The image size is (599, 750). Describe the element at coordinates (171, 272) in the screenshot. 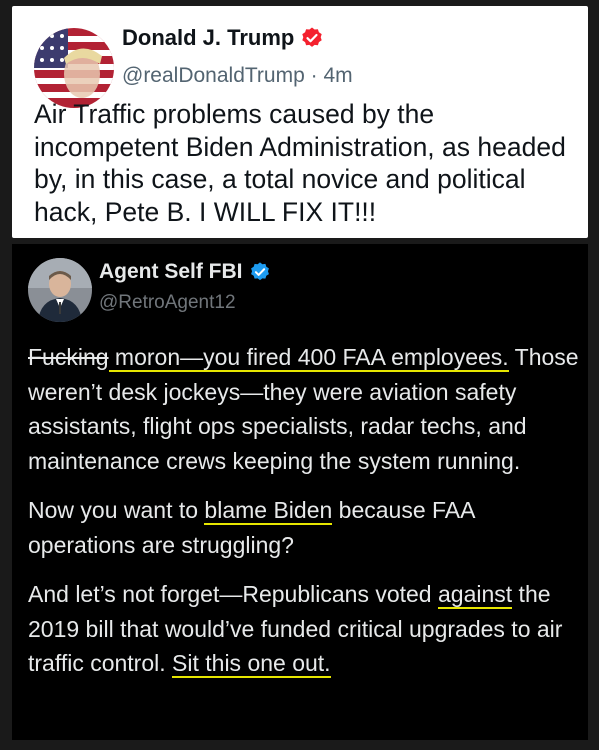

I see `display-name: Agent Self FBI` at that location.